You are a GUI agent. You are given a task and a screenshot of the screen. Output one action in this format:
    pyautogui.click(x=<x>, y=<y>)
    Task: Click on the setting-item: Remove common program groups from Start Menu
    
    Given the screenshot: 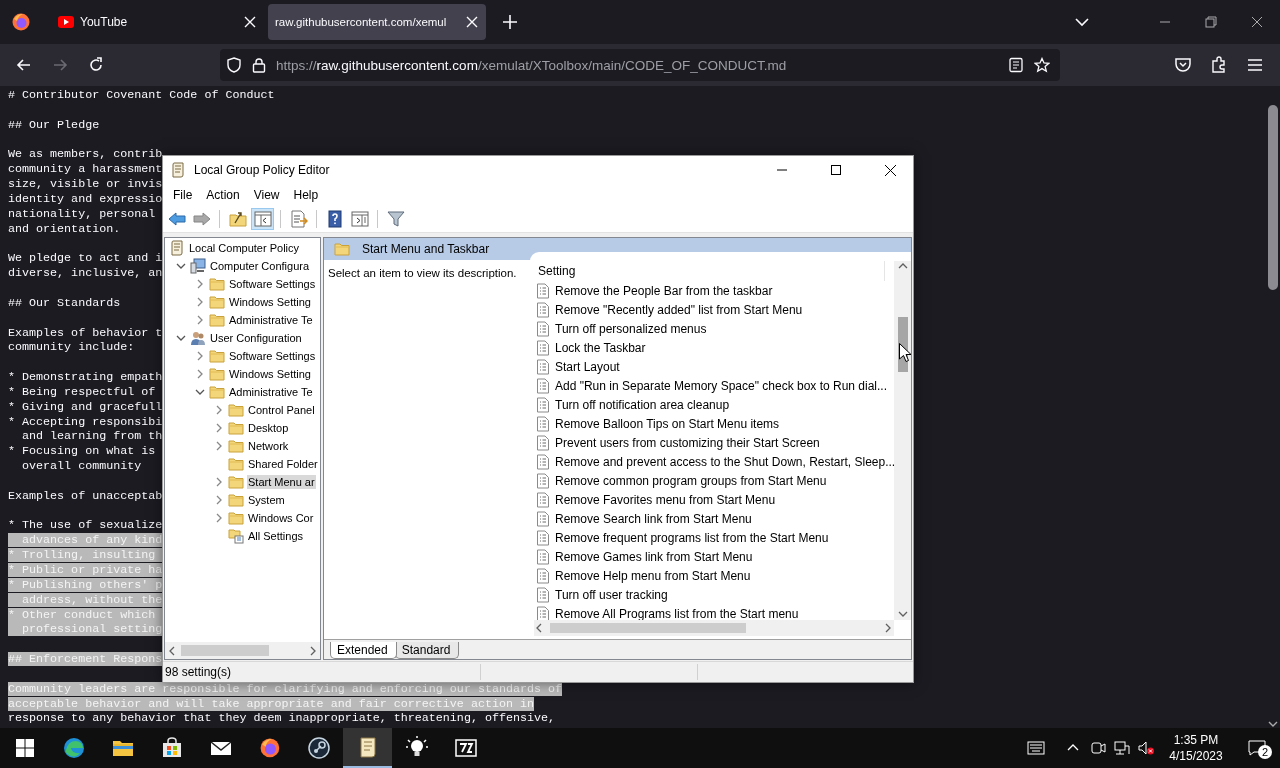 What is the action you would take?
    pyautogui.click(x=691, y=480)
    